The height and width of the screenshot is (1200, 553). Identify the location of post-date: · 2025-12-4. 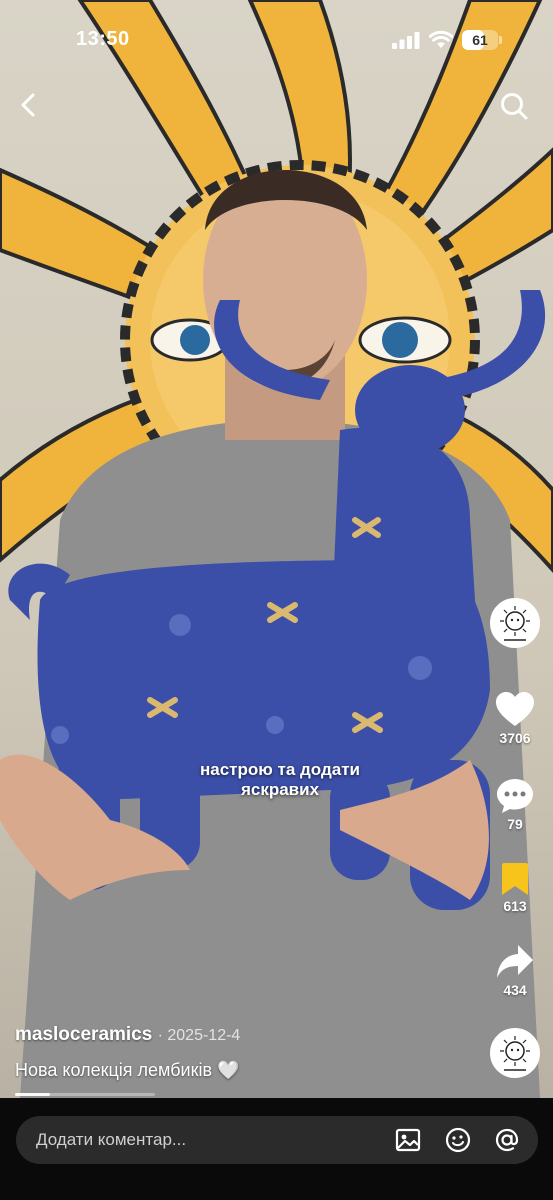
(199, 1035).